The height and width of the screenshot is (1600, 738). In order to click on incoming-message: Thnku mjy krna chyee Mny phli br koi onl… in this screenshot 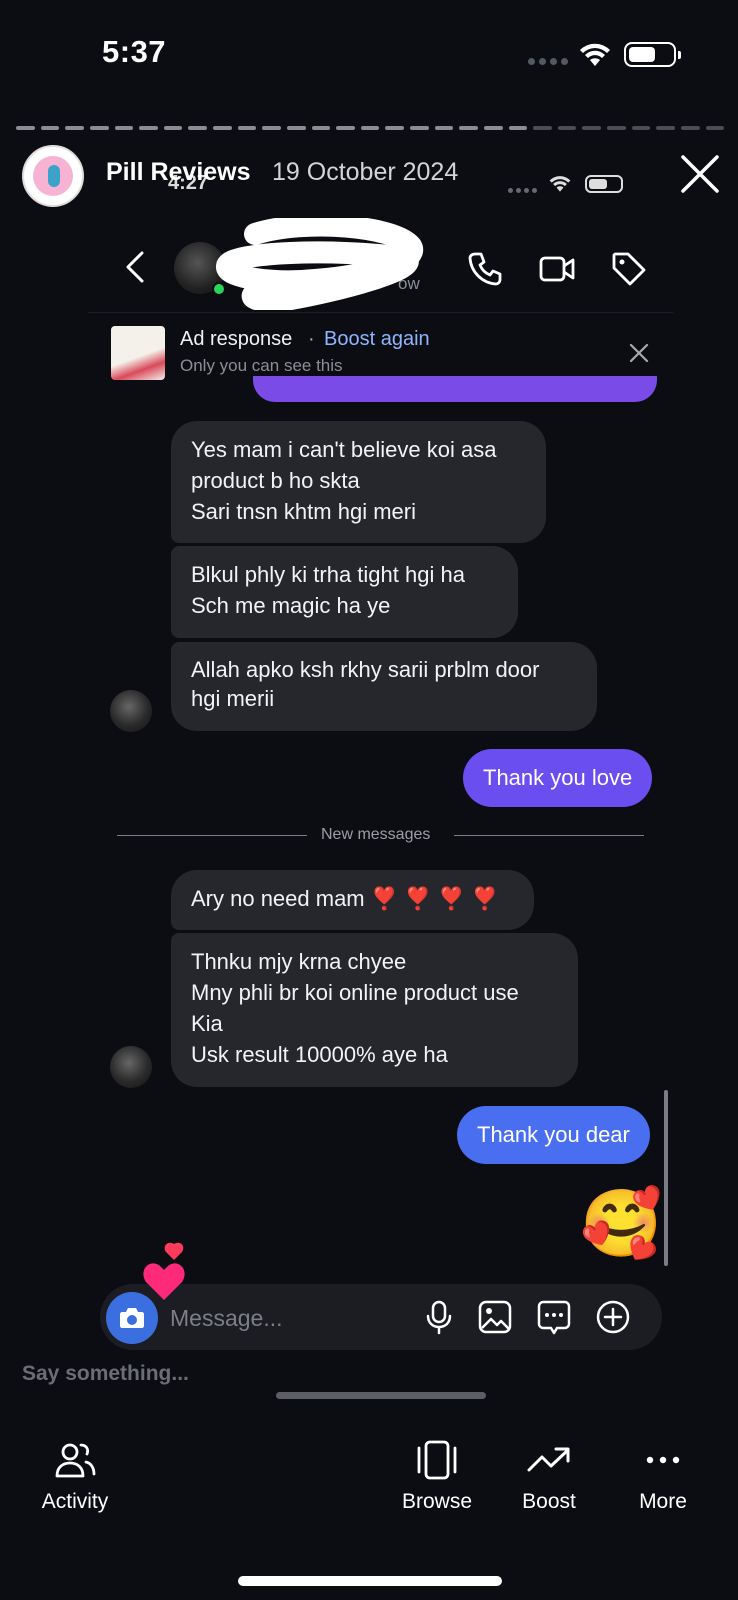, I will do `click(374, 1010)`.